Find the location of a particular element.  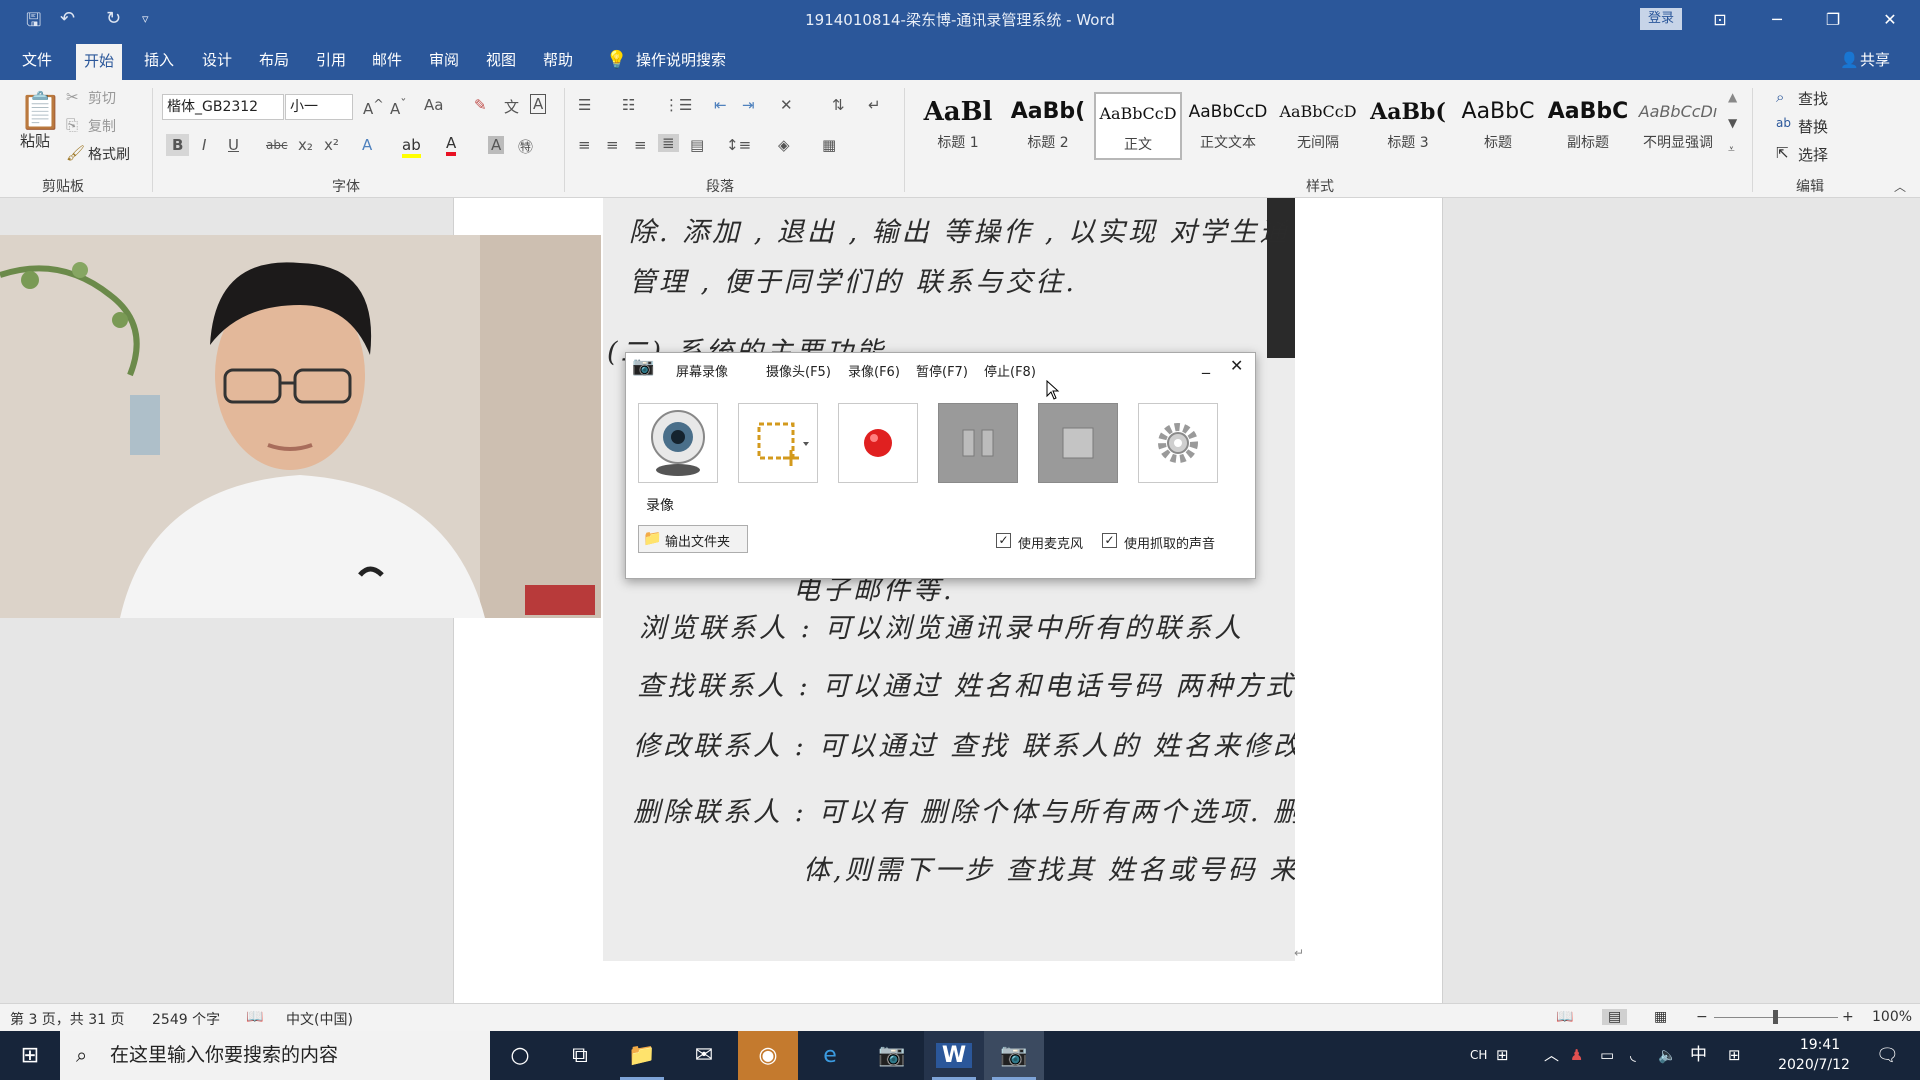

highlight-icon: ab is located at coordinates (411, 147).